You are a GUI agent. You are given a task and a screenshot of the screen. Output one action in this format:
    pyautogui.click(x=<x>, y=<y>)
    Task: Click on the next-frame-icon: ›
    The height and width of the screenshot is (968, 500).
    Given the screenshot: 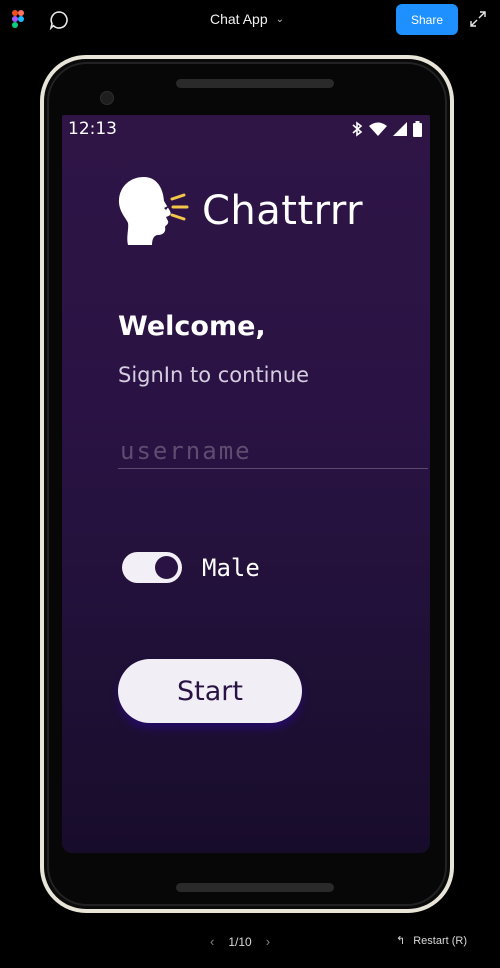 What is the action you would take?
    pyautogui.click(x=268, y=941)
    